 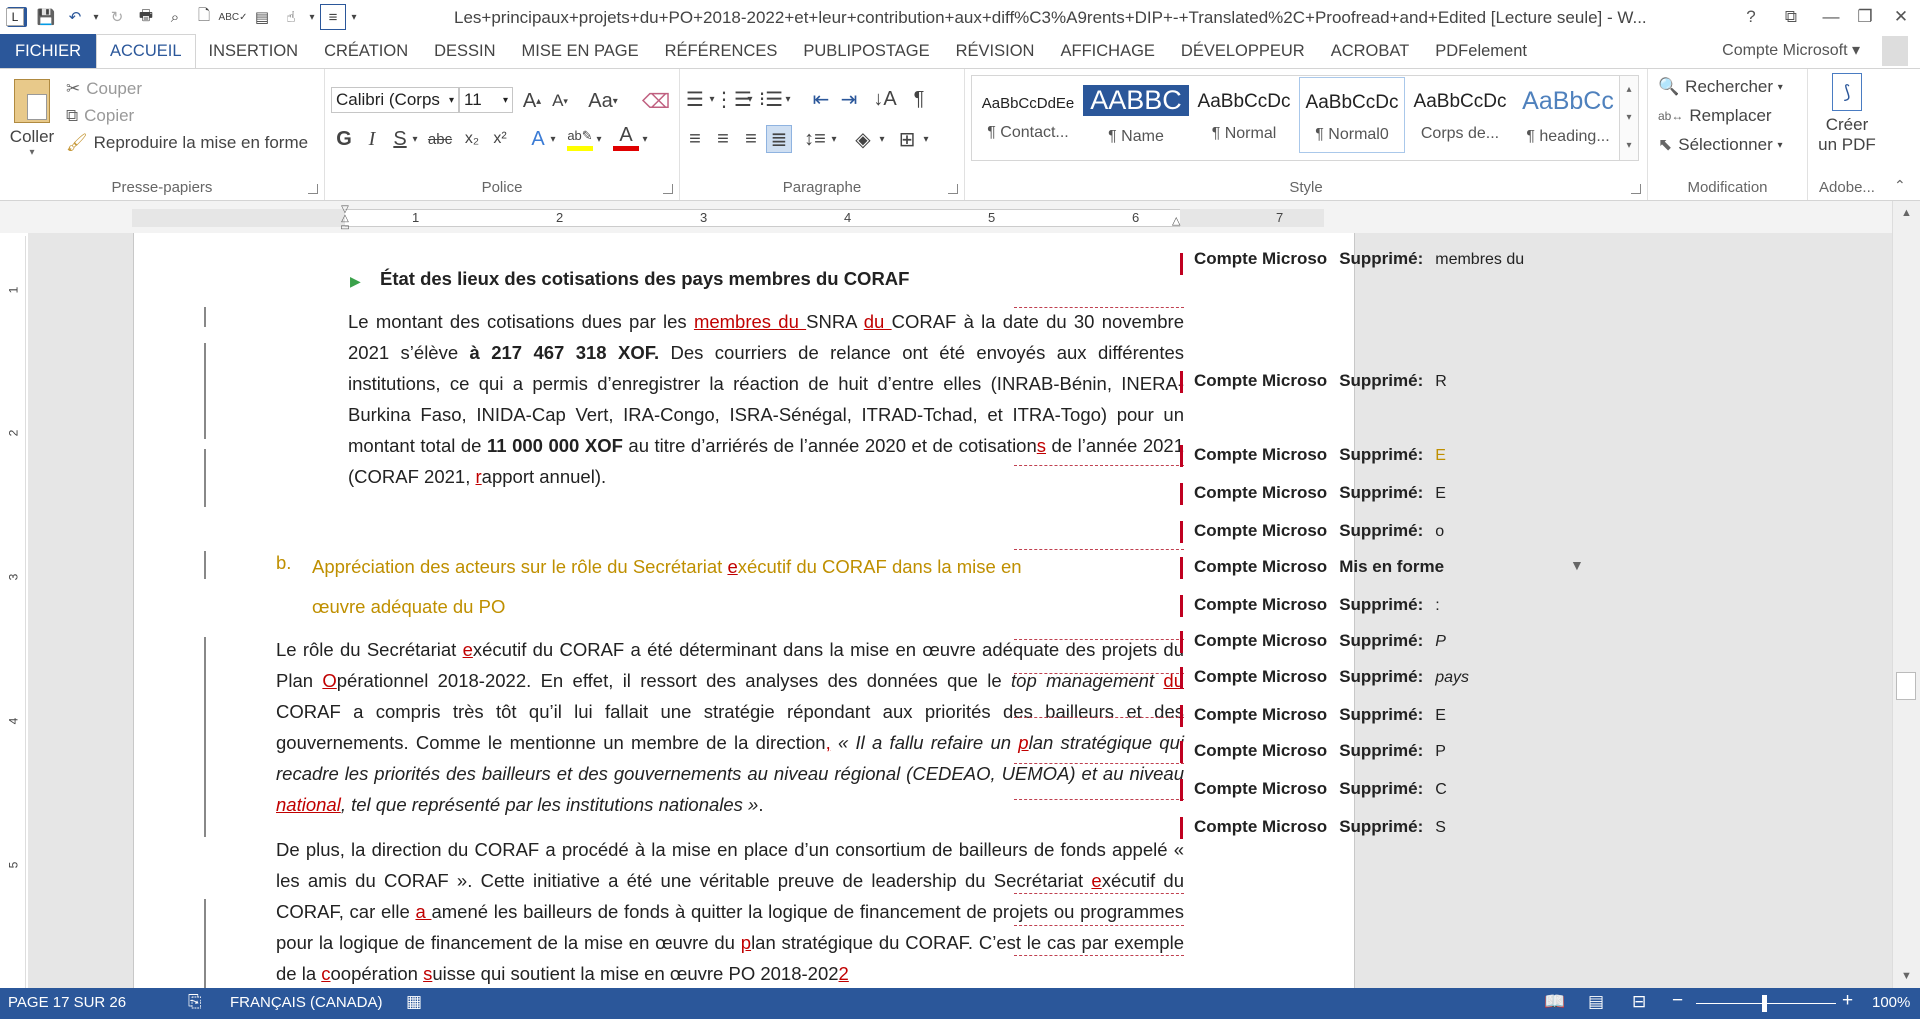 What do you see at coordinates (603, 101) in the screenshot?
I see `change-case-button: Aa ▾` at bounding box center [603, 101].